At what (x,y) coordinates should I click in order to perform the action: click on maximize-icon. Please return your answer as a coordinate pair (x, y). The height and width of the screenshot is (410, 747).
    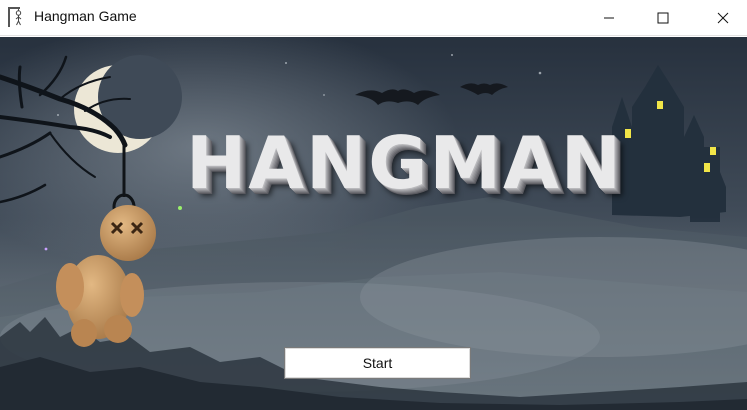
    Looking at the image, I should click on (663, 18).